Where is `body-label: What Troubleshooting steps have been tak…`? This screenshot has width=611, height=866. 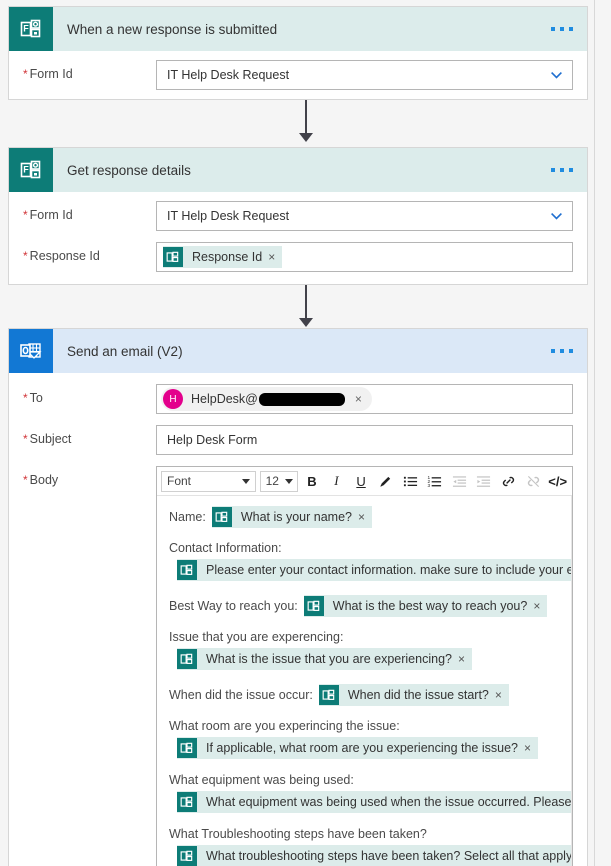
body-label: What Troubleshooting steps have been tak… is located at coordinates (298, 834).